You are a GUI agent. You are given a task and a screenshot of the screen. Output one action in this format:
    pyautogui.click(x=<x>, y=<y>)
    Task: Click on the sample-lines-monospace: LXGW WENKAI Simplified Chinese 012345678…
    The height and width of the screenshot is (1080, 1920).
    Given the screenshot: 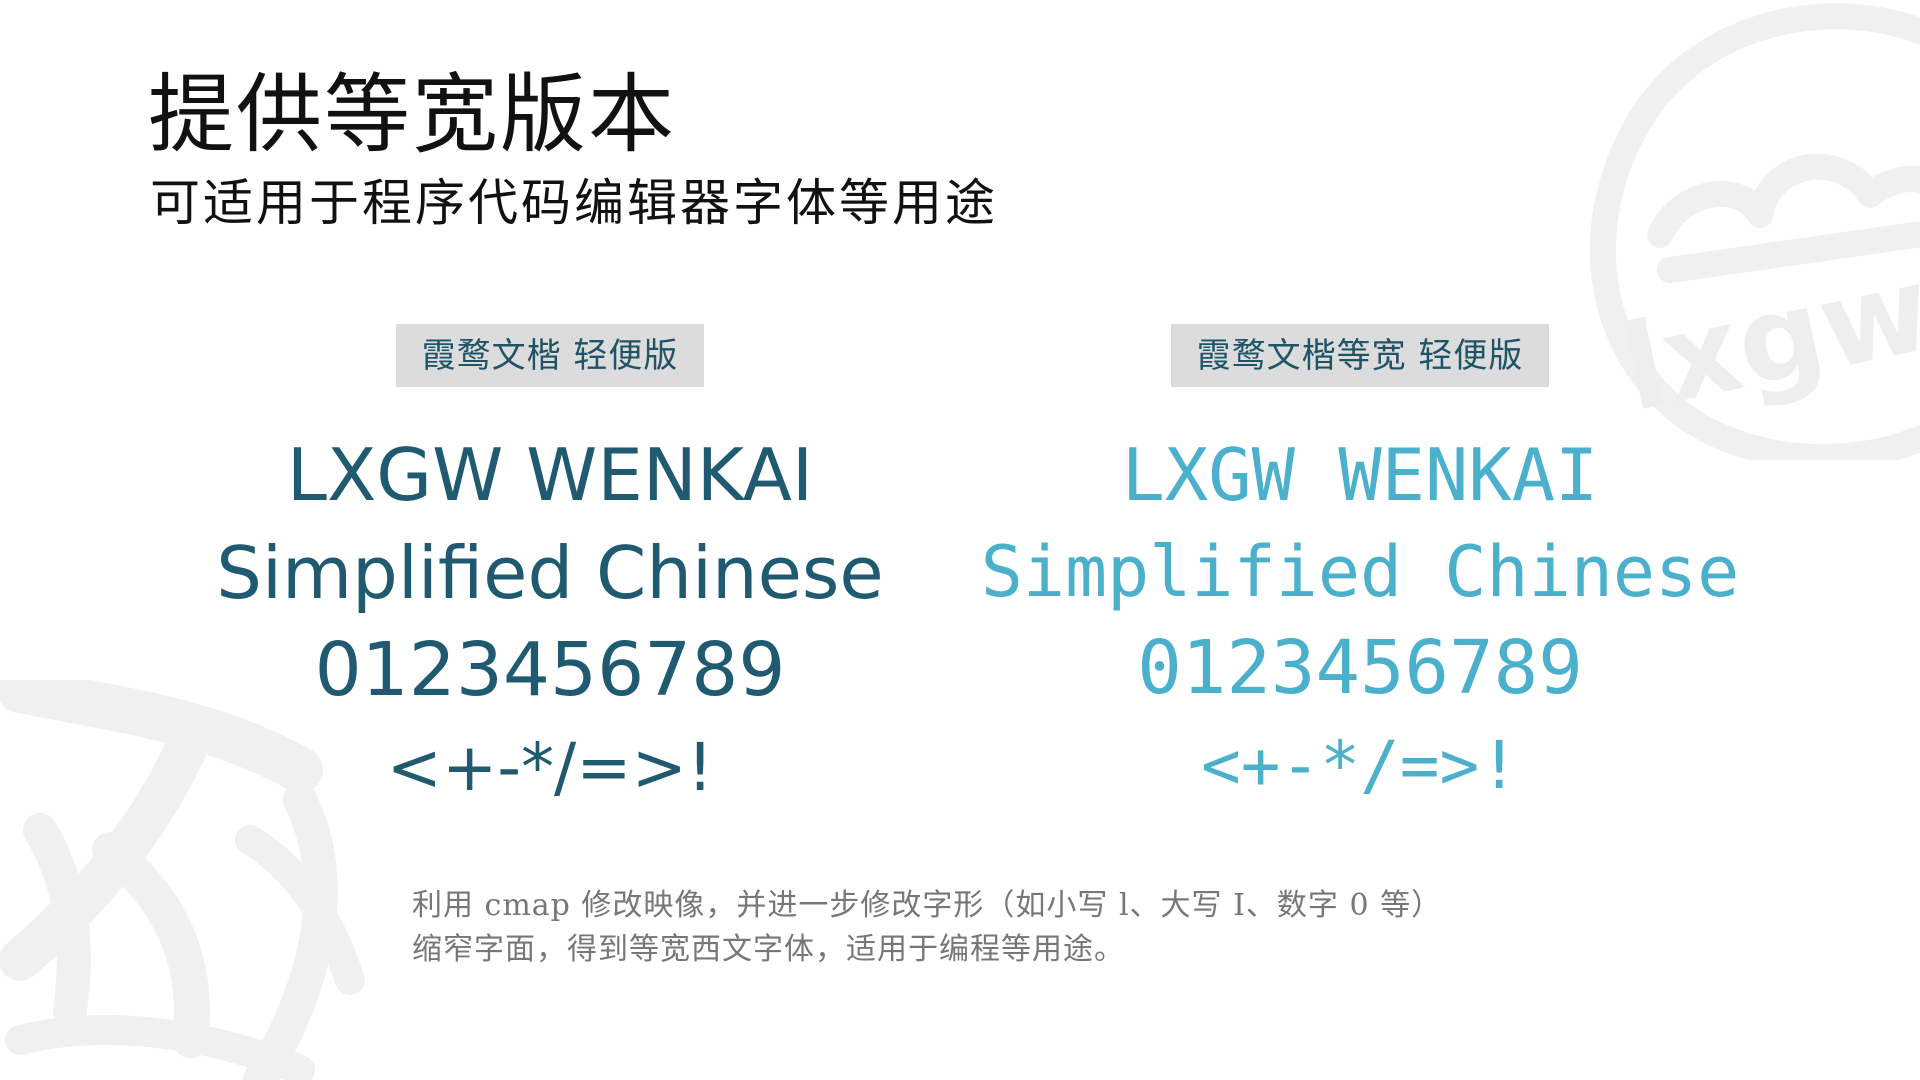 What is the action you would take?
    pyautogui.click(x=1360, y=619)
    